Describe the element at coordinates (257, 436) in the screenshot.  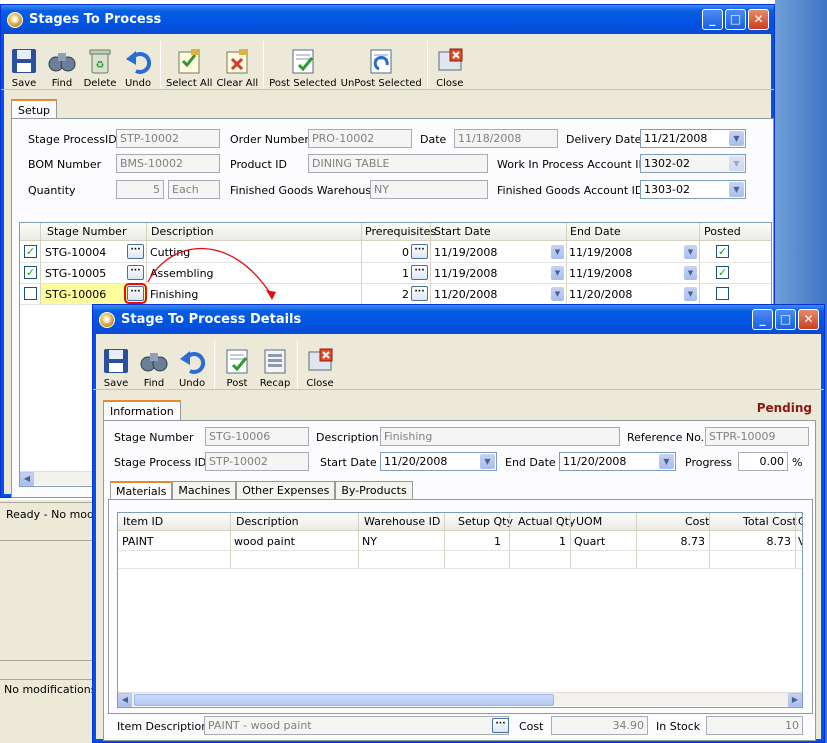
I see `stage-number-field: STG-10006` at that location.